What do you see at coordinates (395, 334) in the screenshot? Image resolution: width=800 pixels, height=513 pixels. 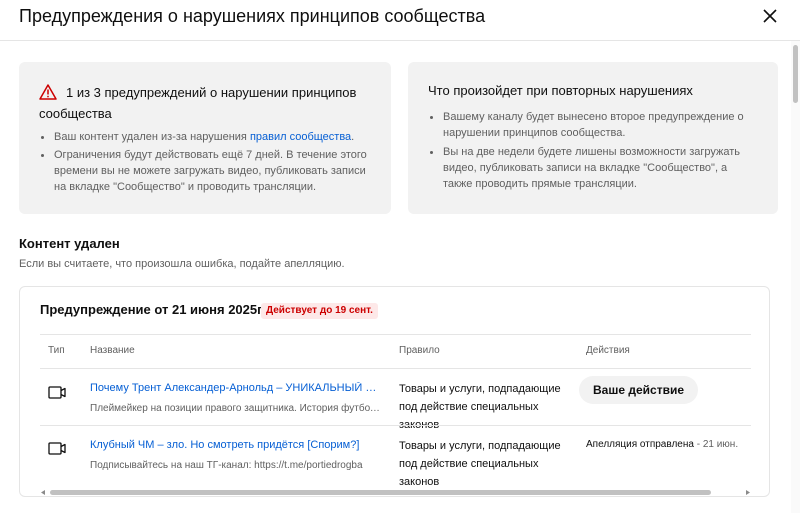 I see `divider` at bounding box center [395, 334].